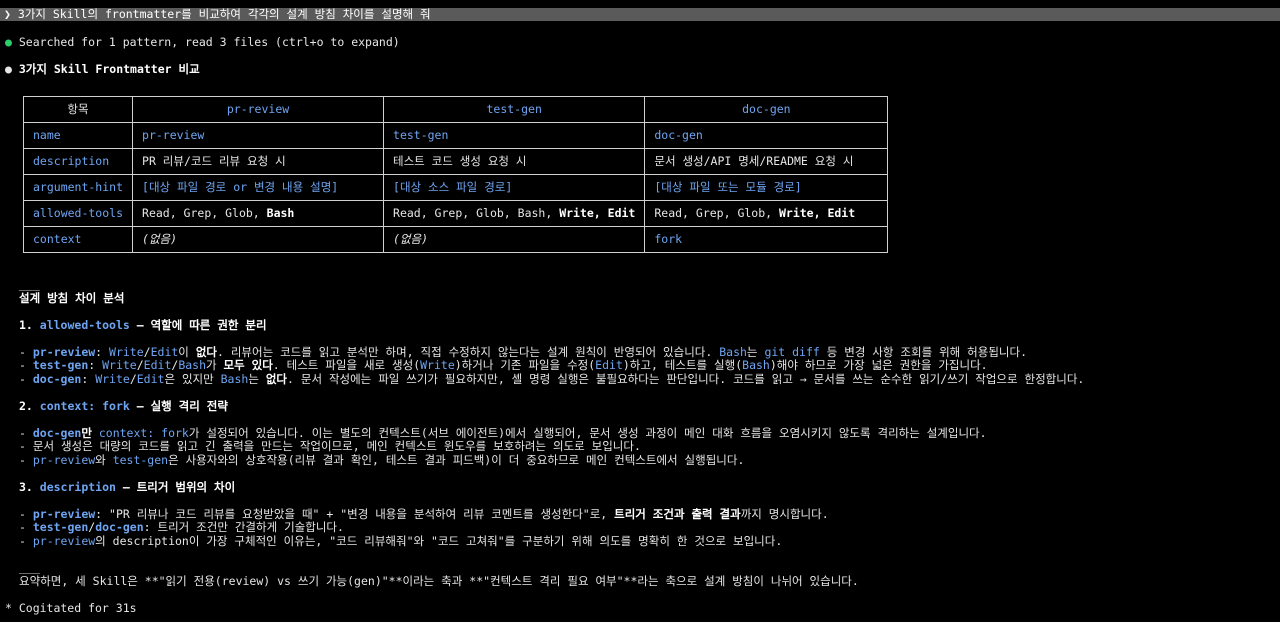 The image size is (1280, 622). I want to click on subsection-2-title: 2. context: fork — 실행 격리 전략, so click(123, 406).